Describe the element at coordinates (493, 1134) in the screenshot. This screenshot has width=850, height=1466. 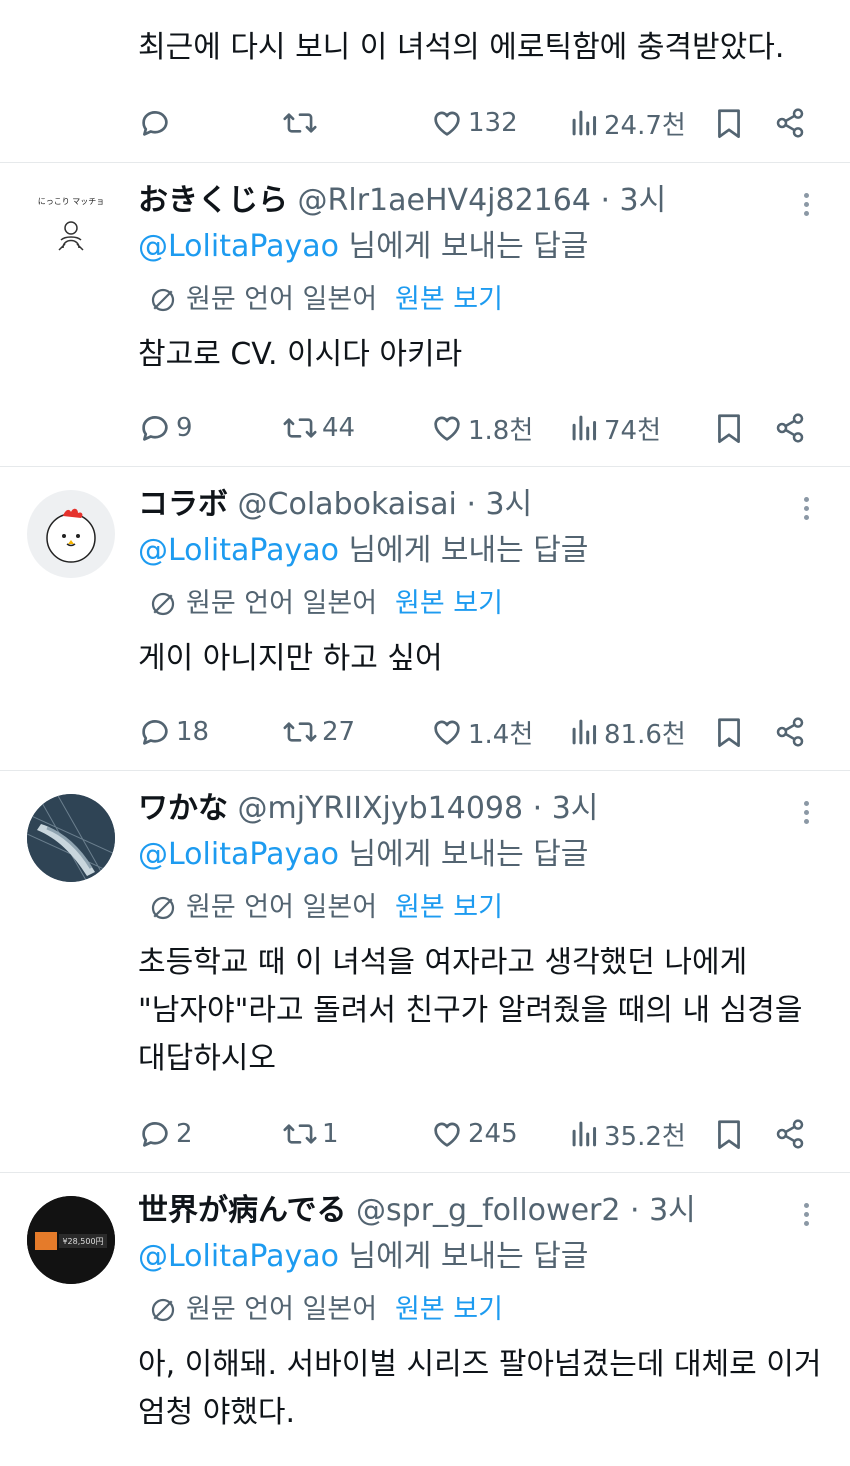
I see `like-count: 245` at that location.